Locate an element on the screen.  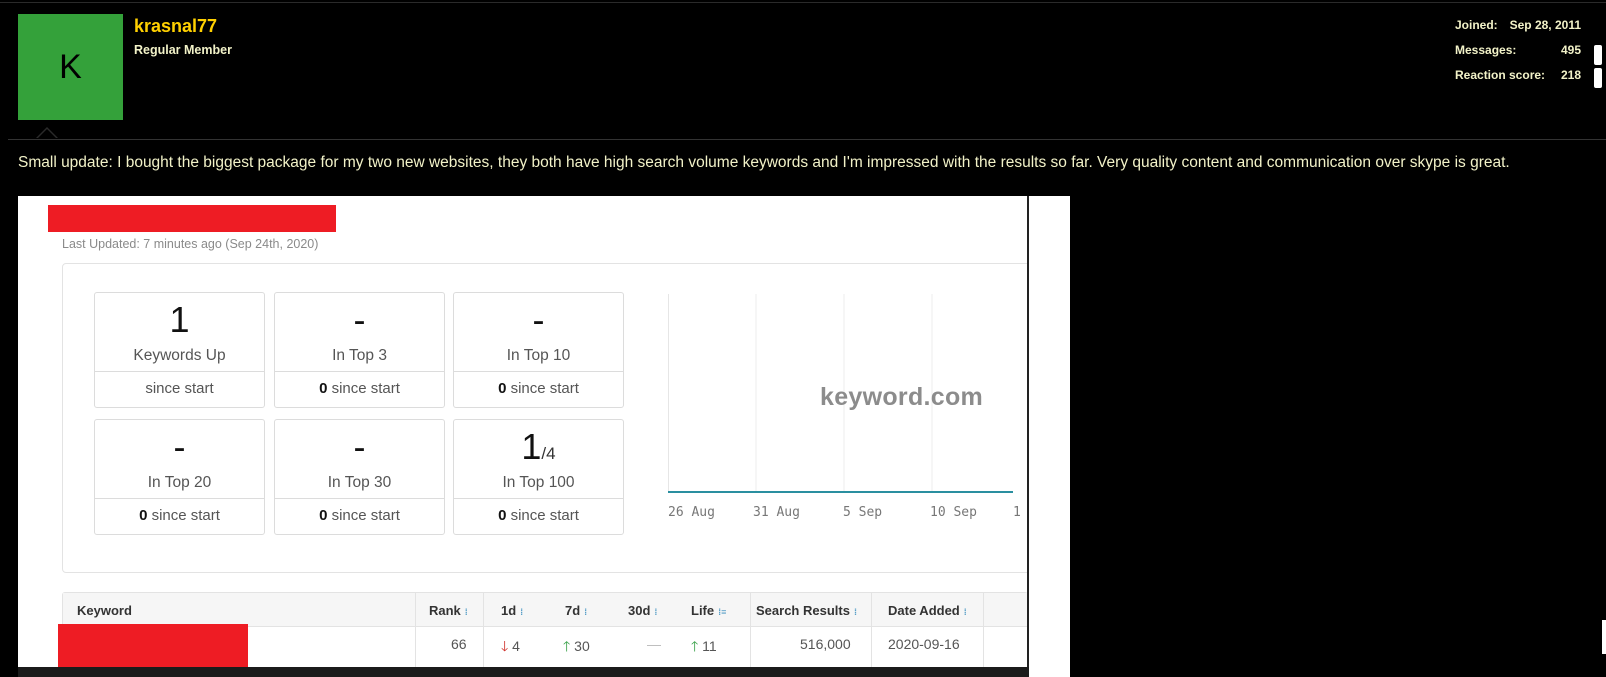
avatar: K is located at coordinates (70, 67).